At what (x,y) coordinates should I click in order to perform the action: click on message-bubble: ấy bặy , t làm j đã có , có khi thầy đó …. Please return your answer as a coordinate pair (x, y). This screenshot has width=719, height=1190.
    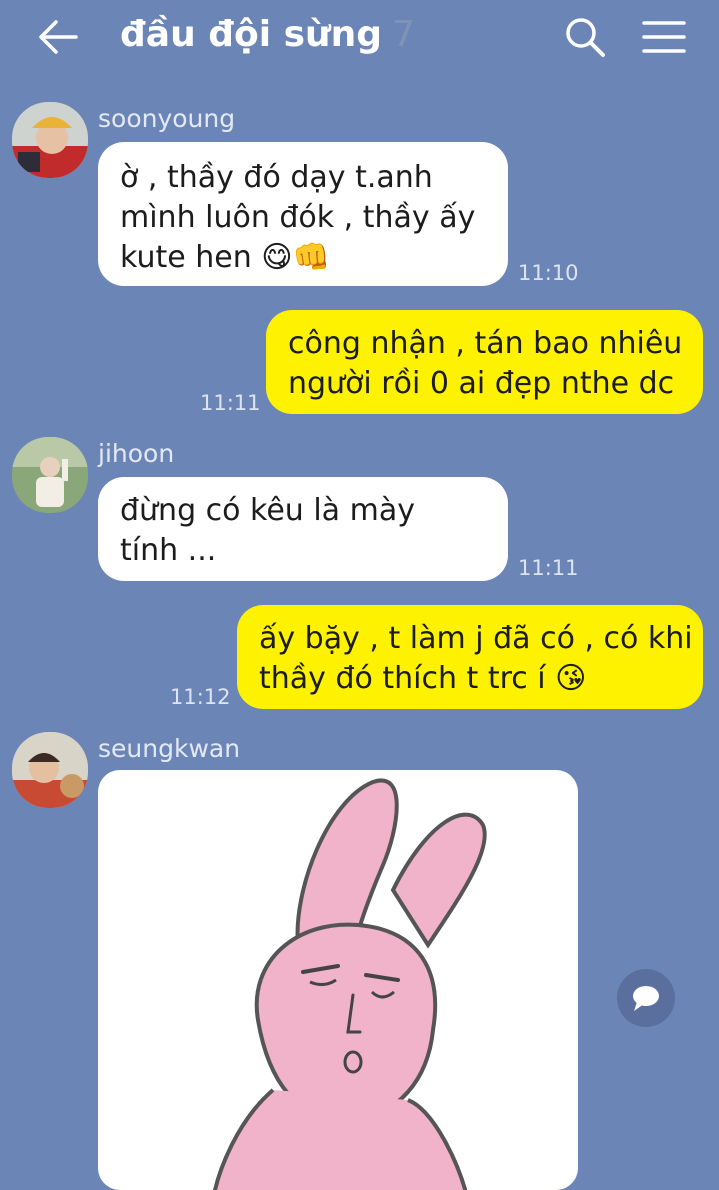
    Looking at the image, I should click on (470, 657).